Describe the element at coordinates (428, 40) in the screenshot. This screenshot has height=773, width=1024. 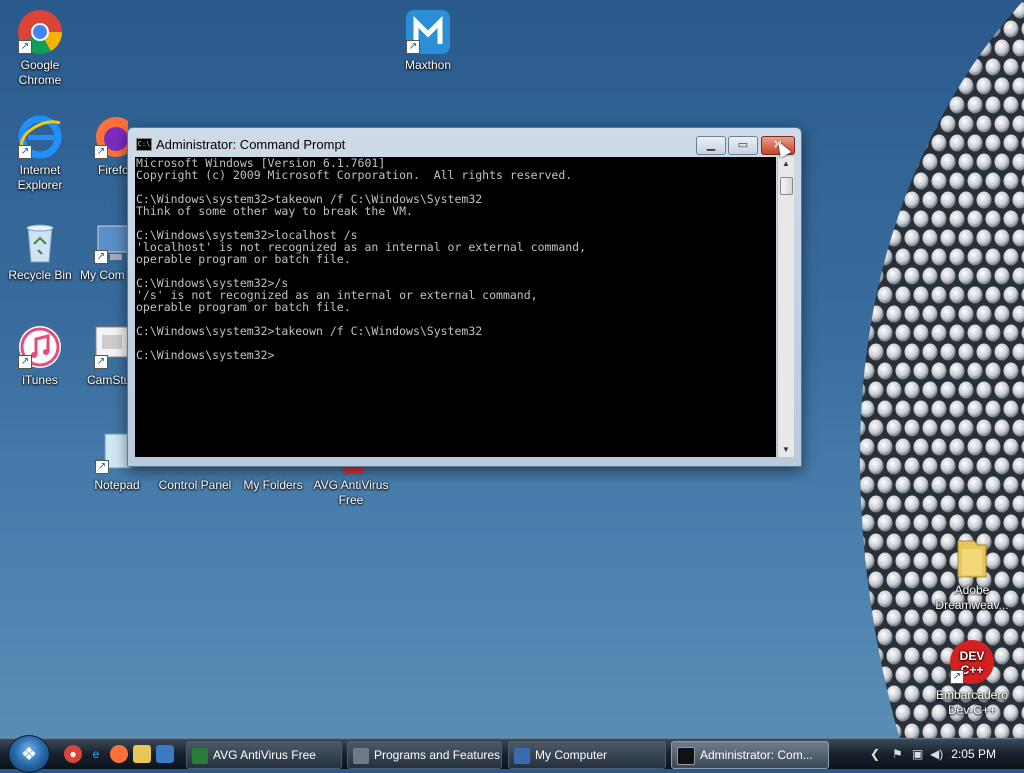
I see `desktop-icon-maxthon: ↗ Maxthon` at that location.